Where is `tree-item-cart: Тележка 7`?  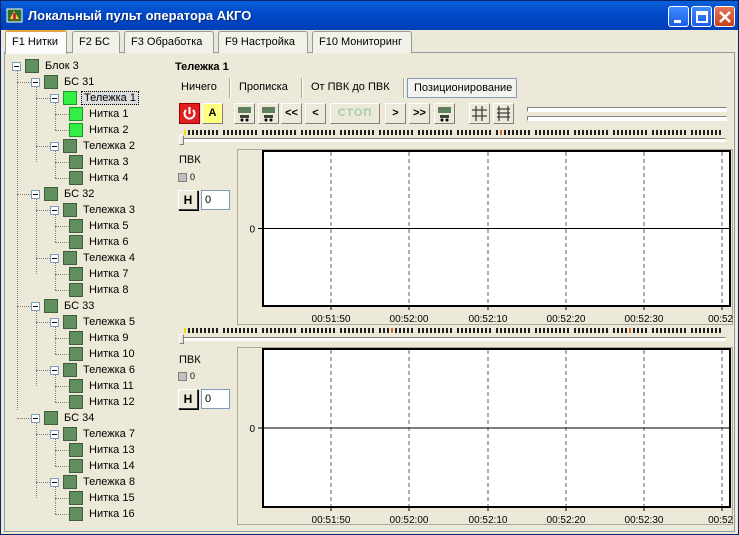 tree-item-cart: Тележка 7 is located at coordinates (93, 434).